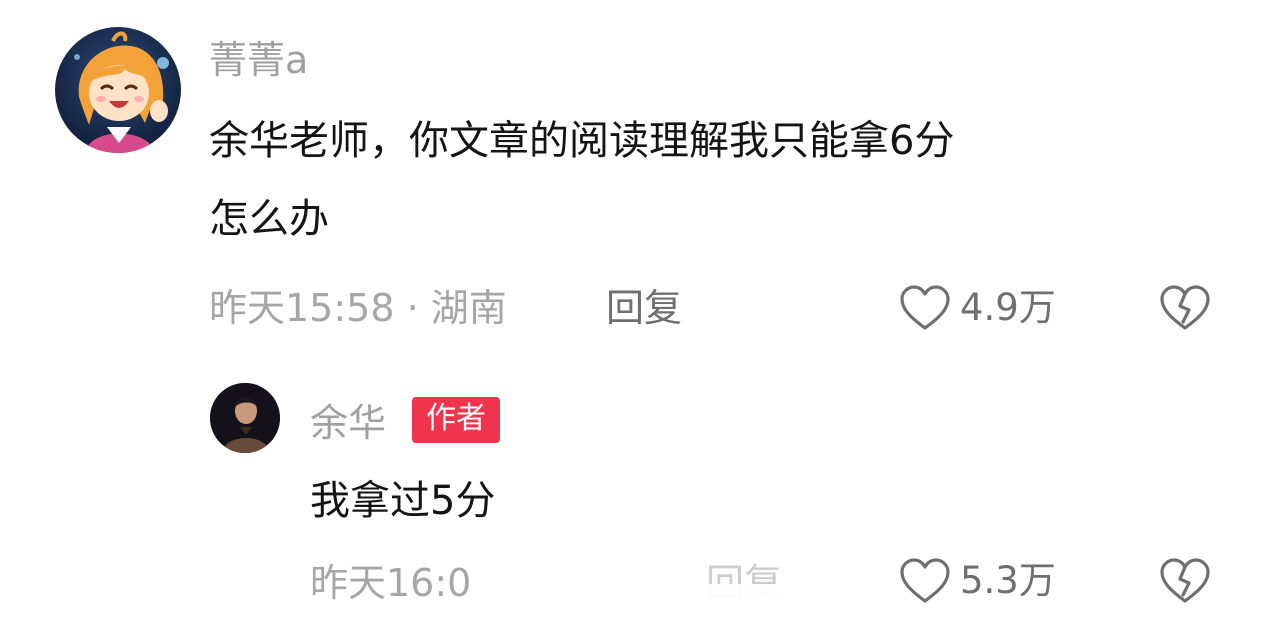 This screenshot has height=631, width=1280. What do you see at coordinates (1008, 580) in the screenshot?
I see `like-count: 5.3万` at bounding box center [1008, 580].